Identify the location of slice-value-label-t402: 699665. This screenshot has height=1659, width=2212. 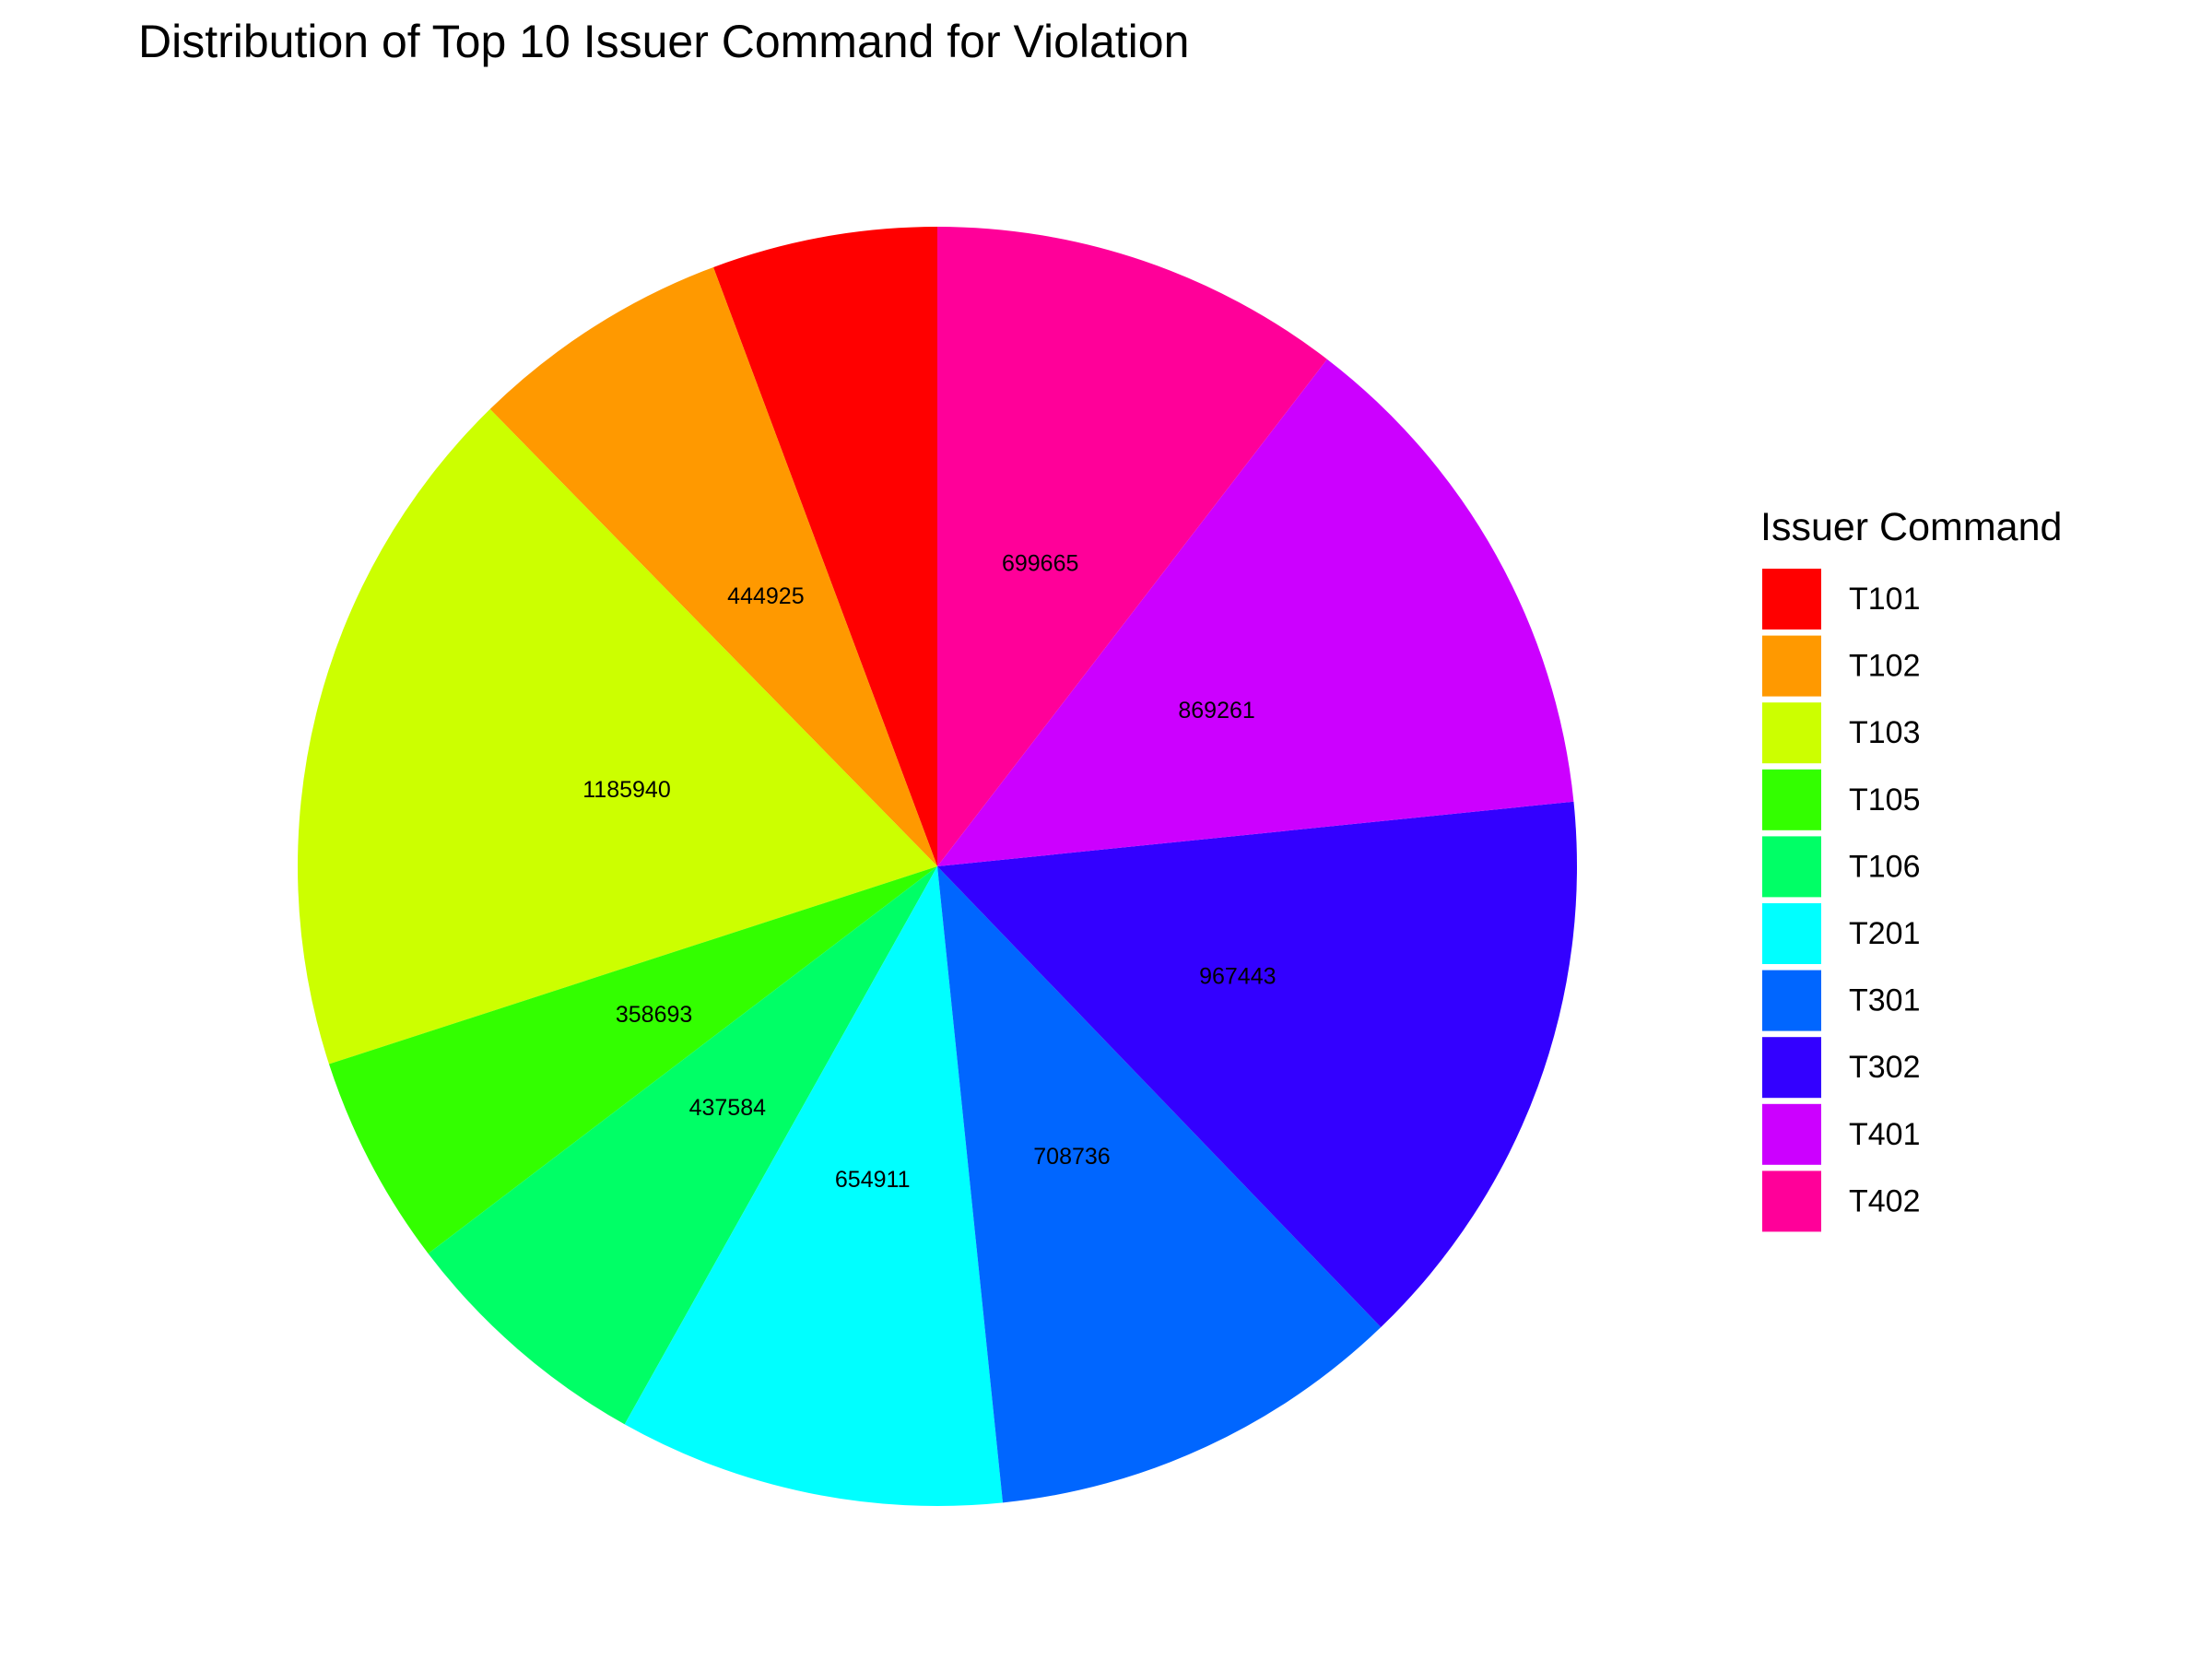
(1040, 564).